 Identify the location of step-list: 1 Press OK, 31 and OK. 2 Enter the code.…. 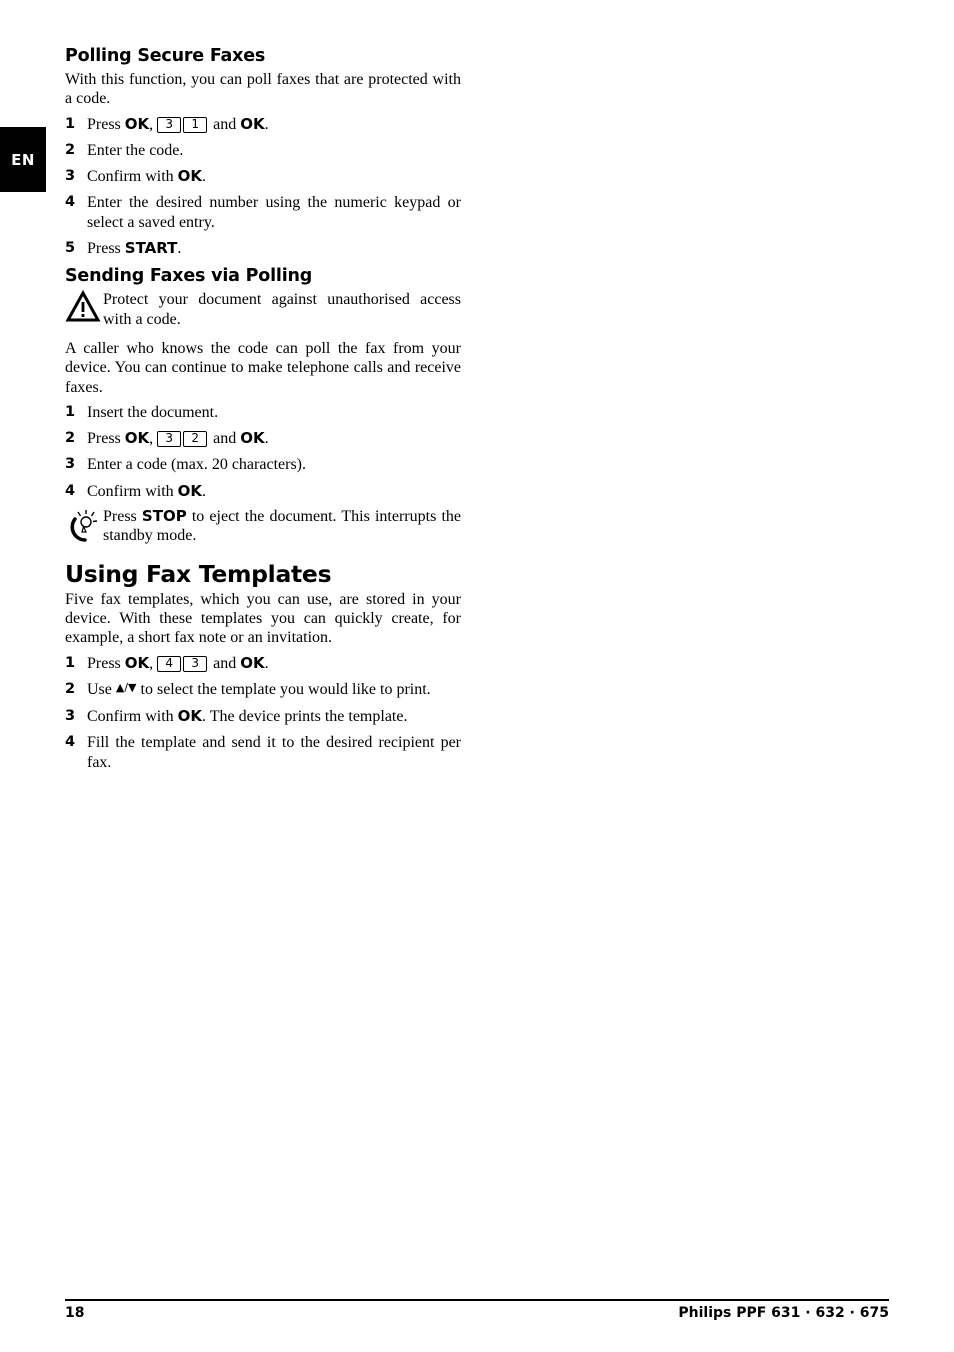
(263, 187).